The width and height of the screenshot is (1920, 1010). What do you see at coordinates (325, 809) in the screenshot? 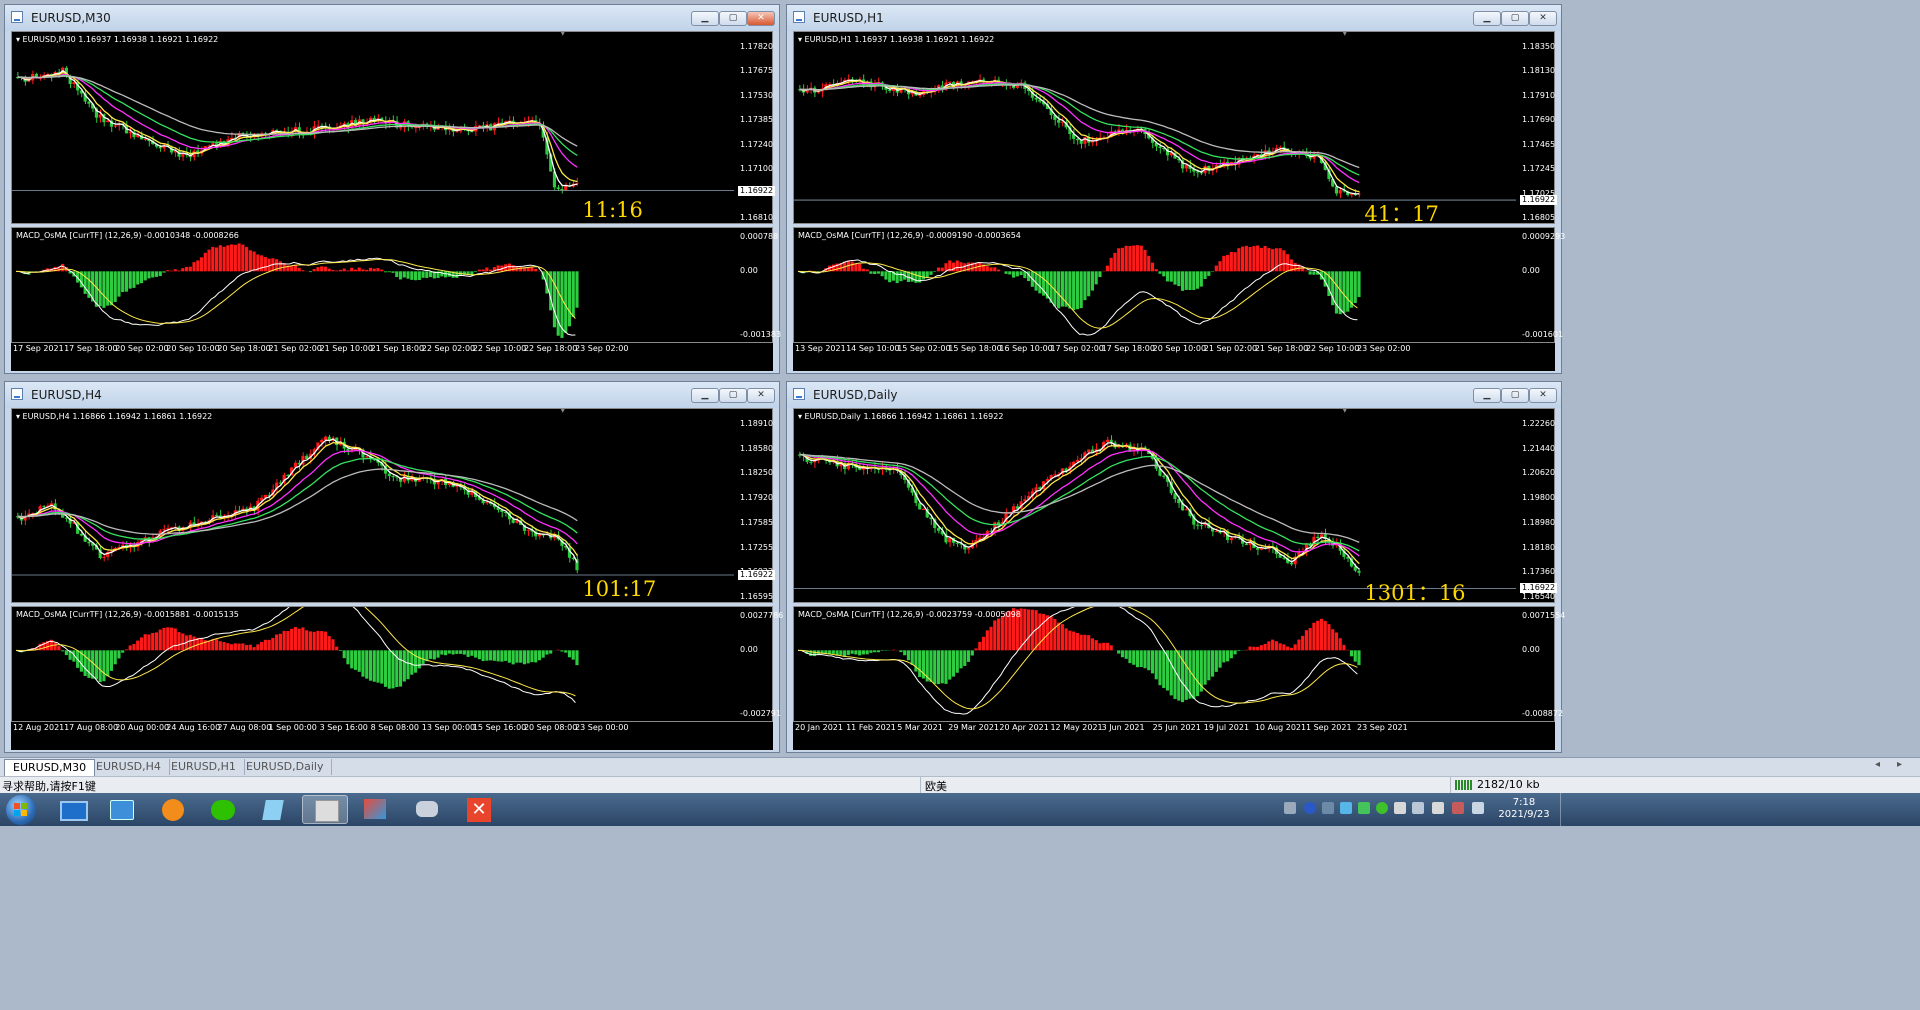
I see `metatrader-taskbar-button` at bounding box center [325, 809].